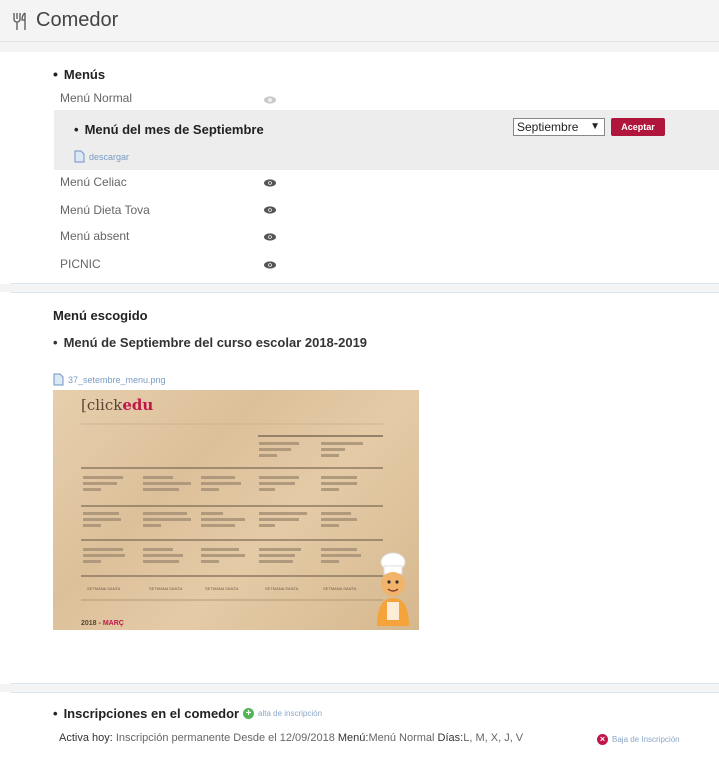 The width and height of the screenshot is (719, 758). What do you see at coordinates (248, 713) in the screenshot?
I see `plus-circle-icon: +` at bounding box center [248, 713].